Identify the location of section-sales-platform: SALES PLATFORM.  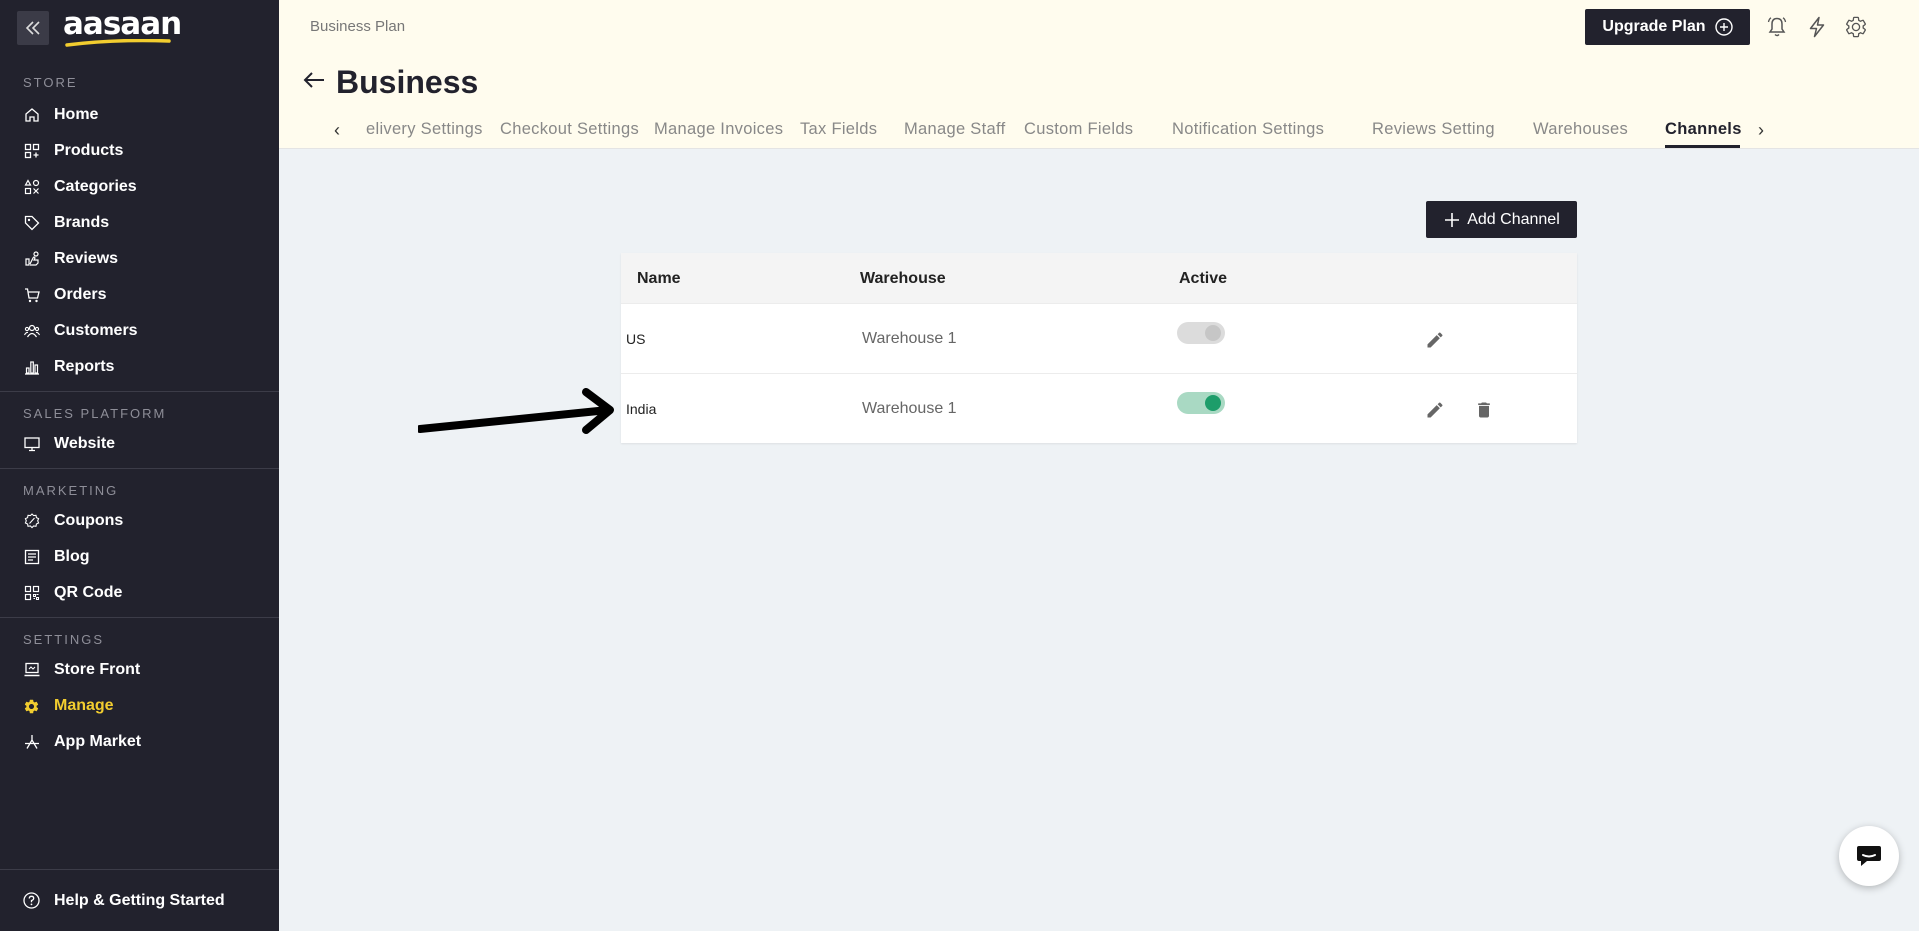
(95, 413).